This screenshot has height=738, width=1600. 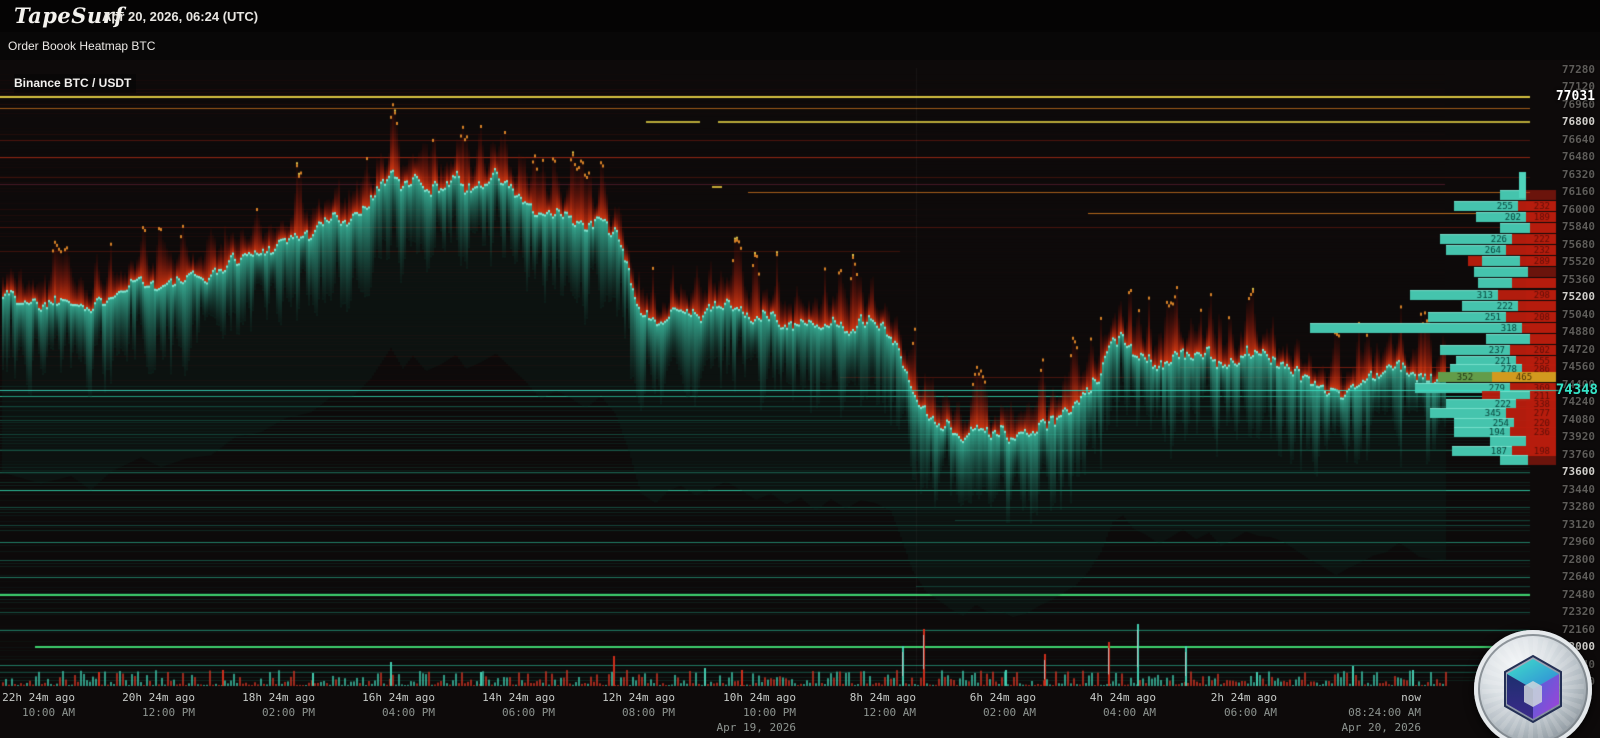 What do you see at coordinates (1578, 157) in the screenshot?
I see `price-tick: 76480` at bounding box center [1578, 157].